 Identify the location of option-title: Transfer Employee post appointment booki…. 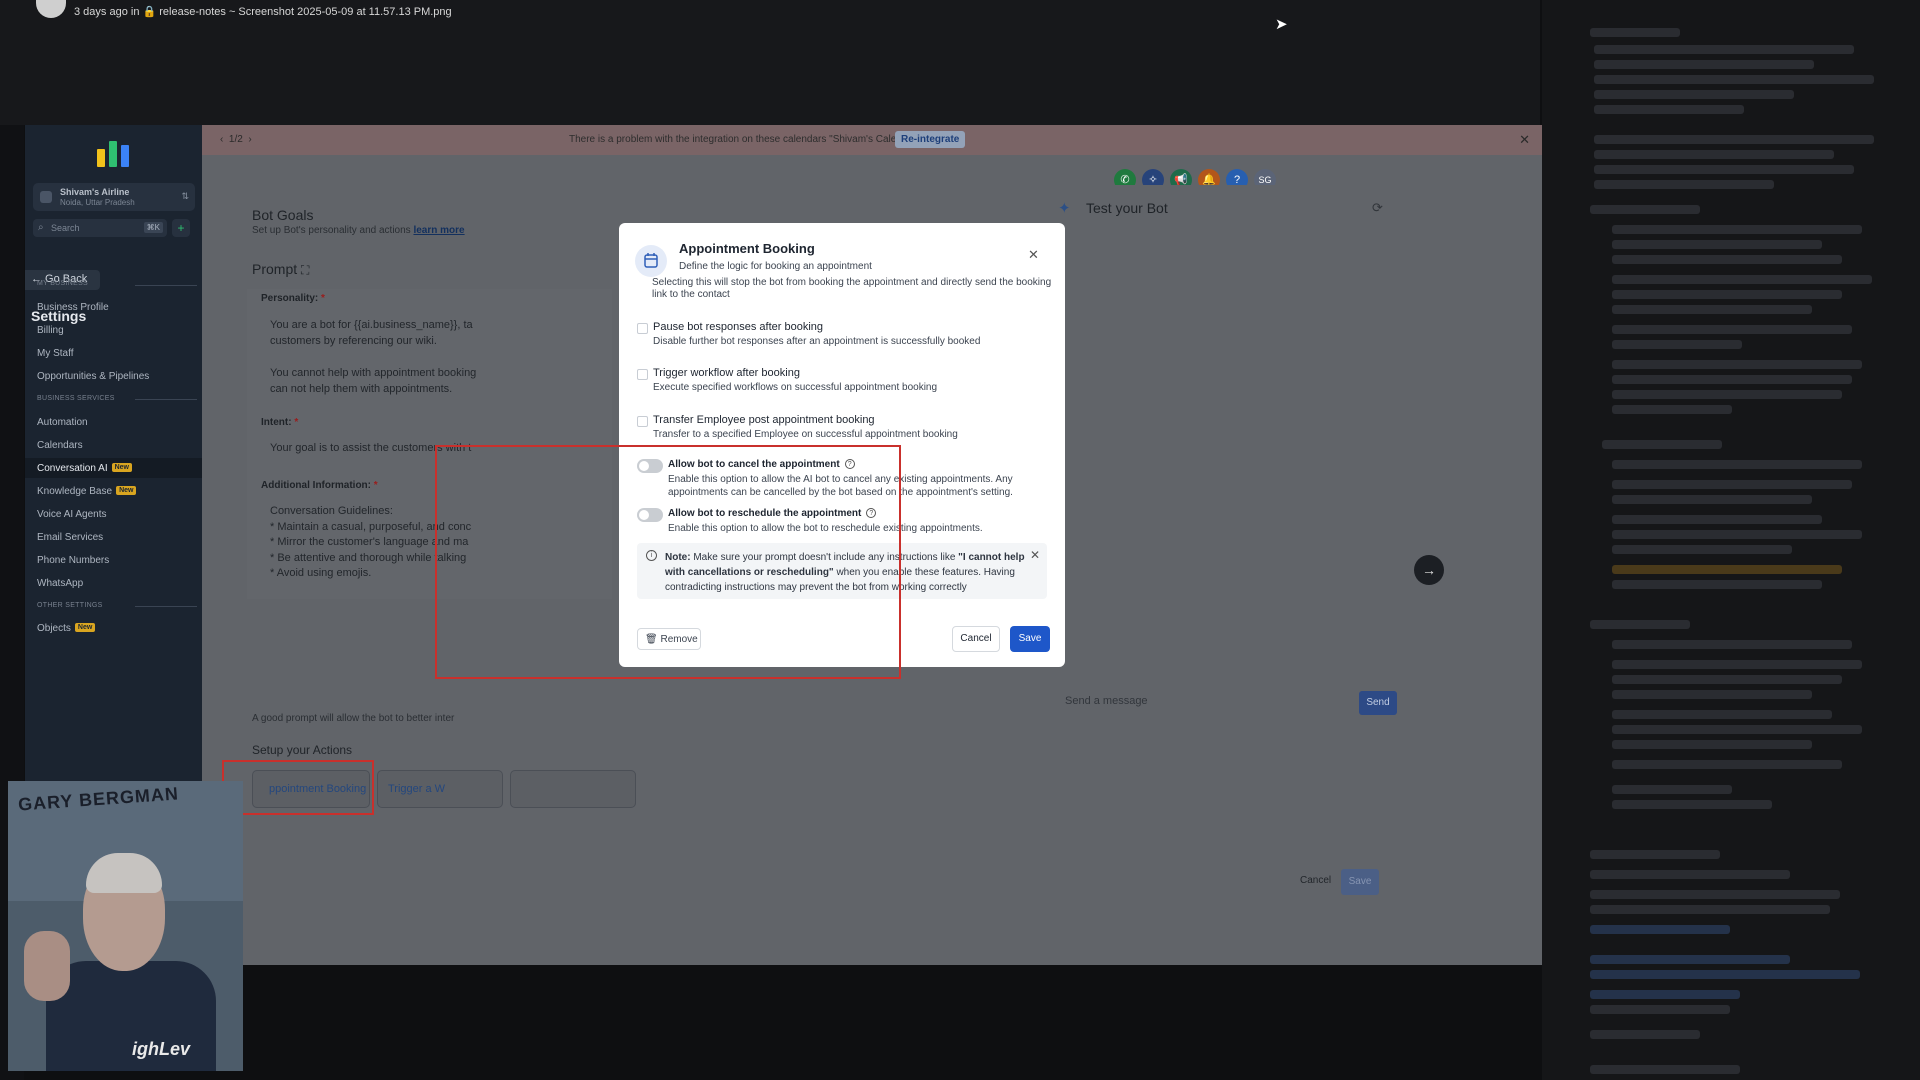
(764, 420).